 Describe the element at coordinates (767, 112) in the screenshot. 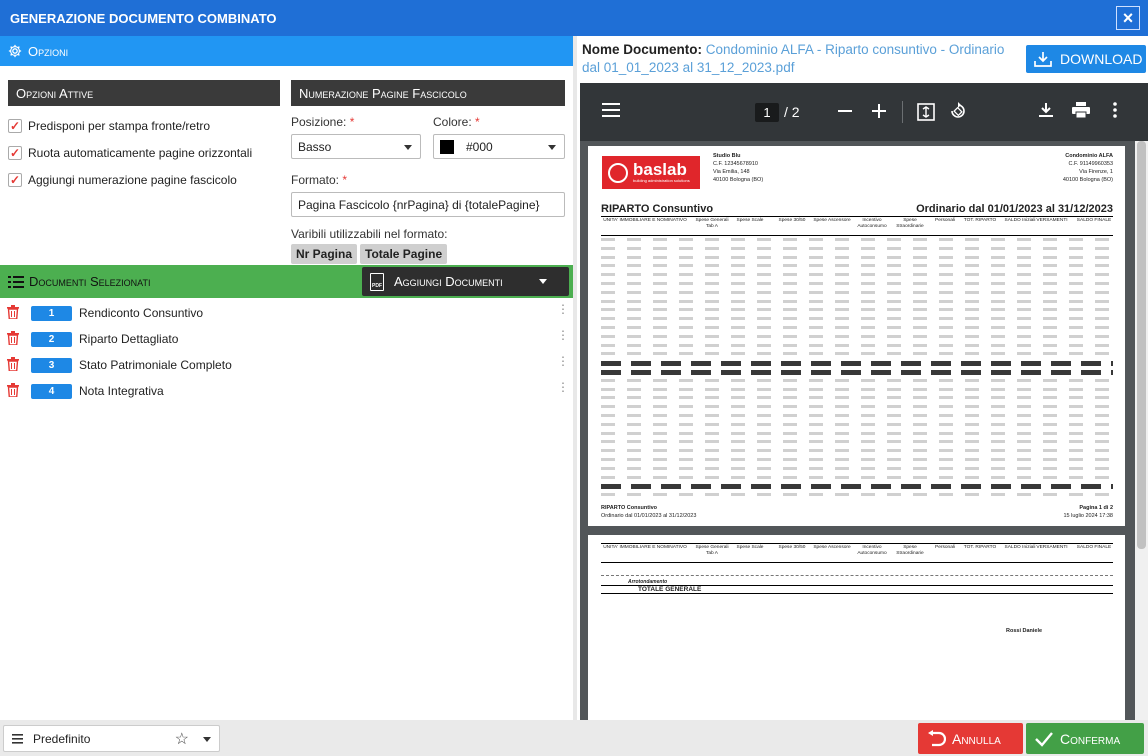

I see `page-number-input: 1` at that location.